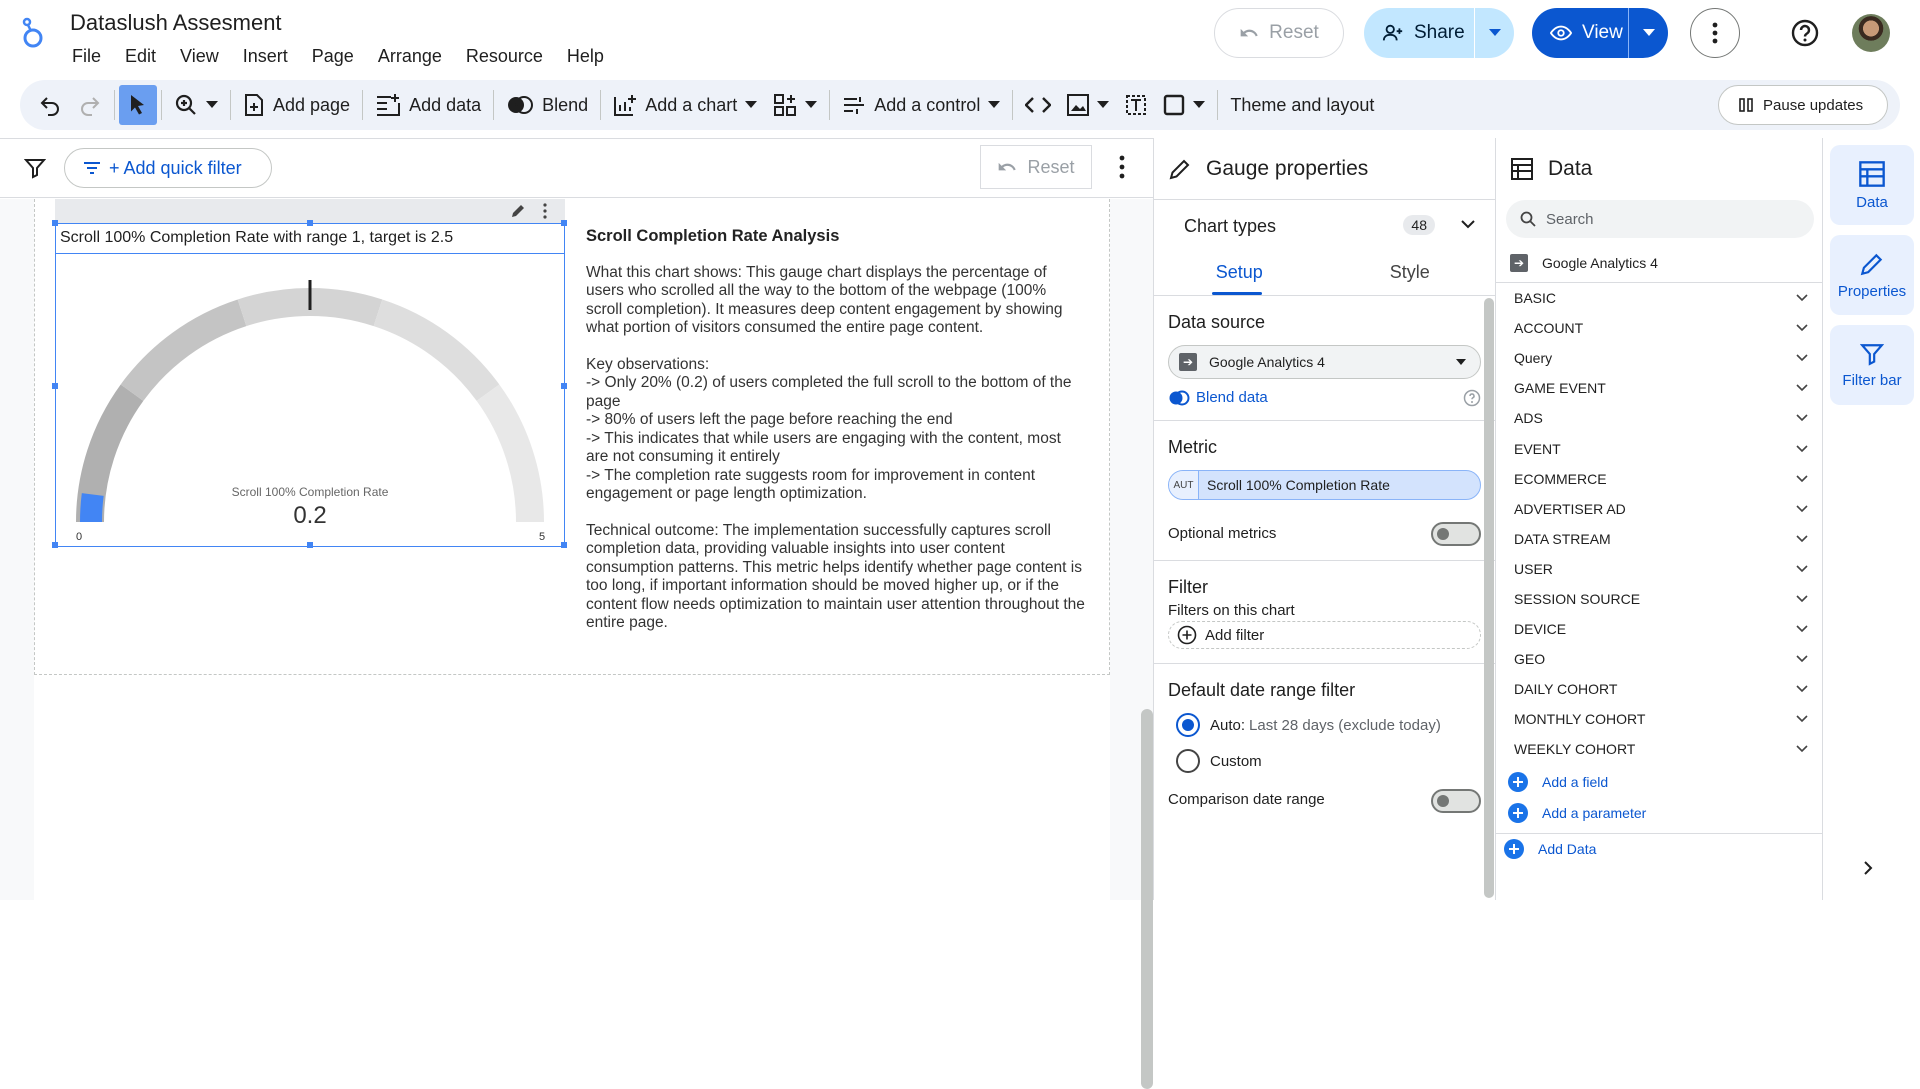  Describe the element at coordinates (1872, 185) in the screenshot. I see `sidebar-data-button: Data` at that location.